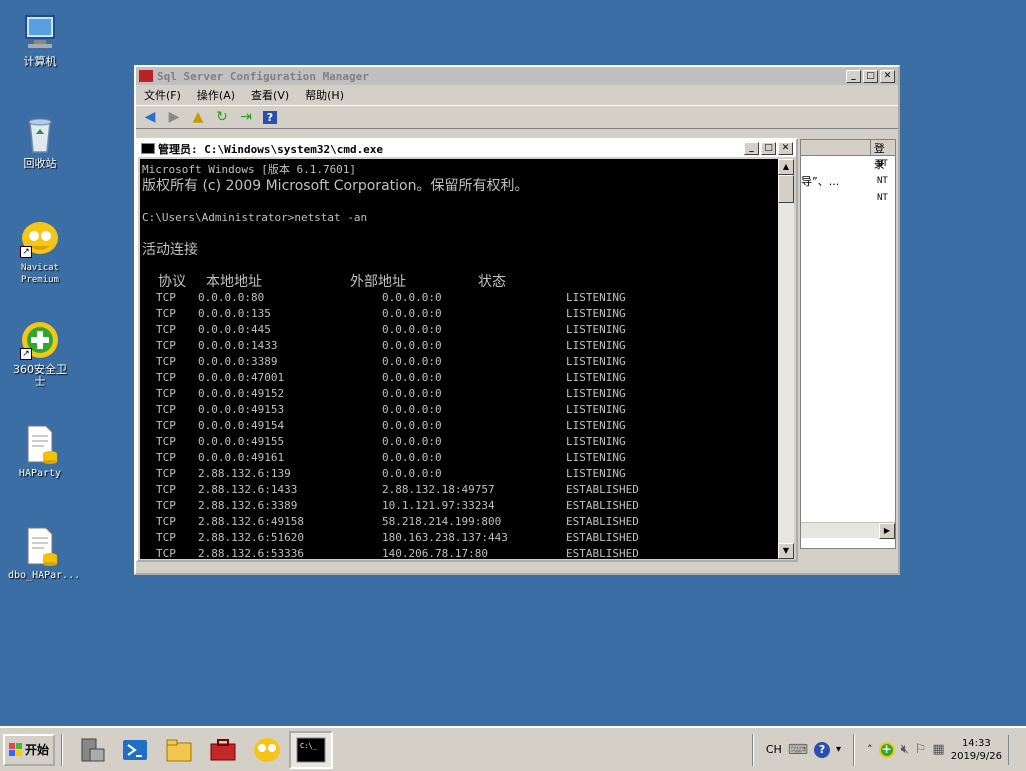  What do you see at coordinates (905, 749) in the screenshot?
I see `volume-muted-icon: 🔇︎` at bounding box center [905, 749].